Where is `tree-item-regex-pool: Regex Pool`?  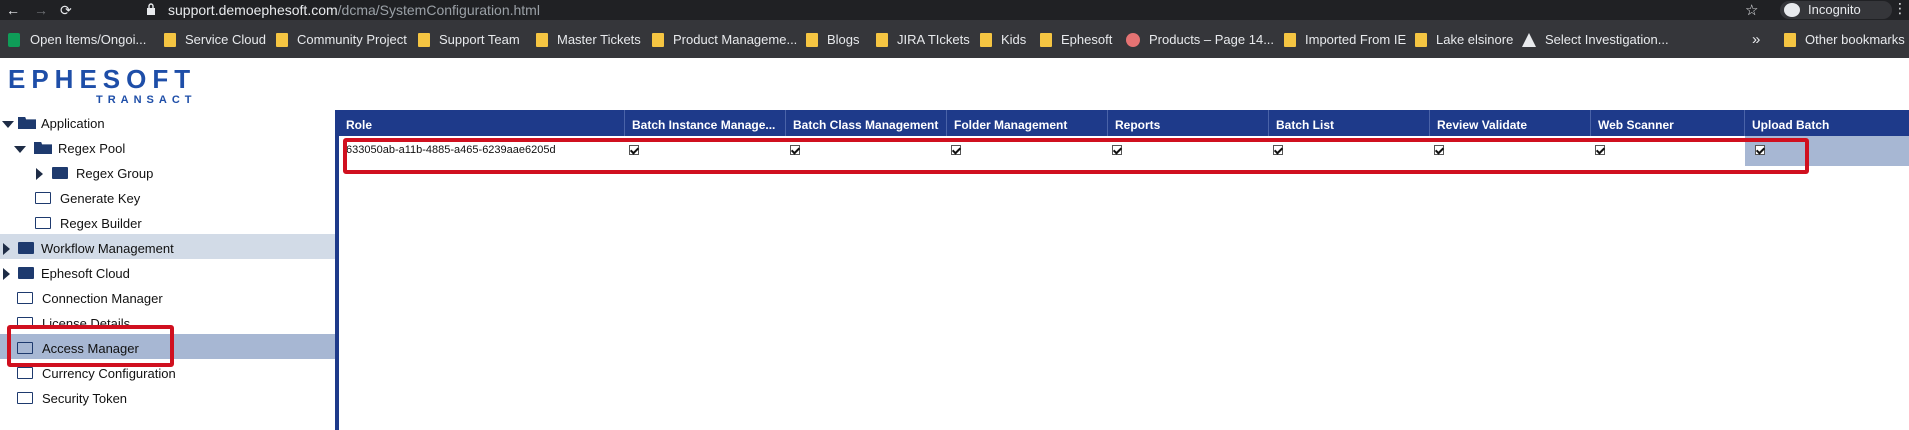
tree-item-regex-pool: Regex Pool is located at coordinates (100, 149).